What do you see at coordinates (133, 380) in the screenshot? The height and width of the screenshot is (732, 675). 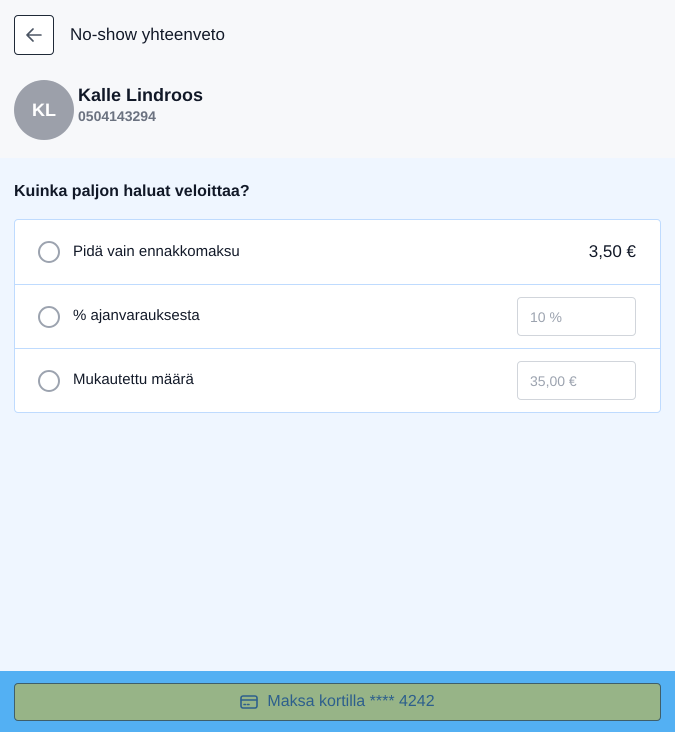 I see `option-label: Mukautettu määrä` at bounding box center [133, 380].